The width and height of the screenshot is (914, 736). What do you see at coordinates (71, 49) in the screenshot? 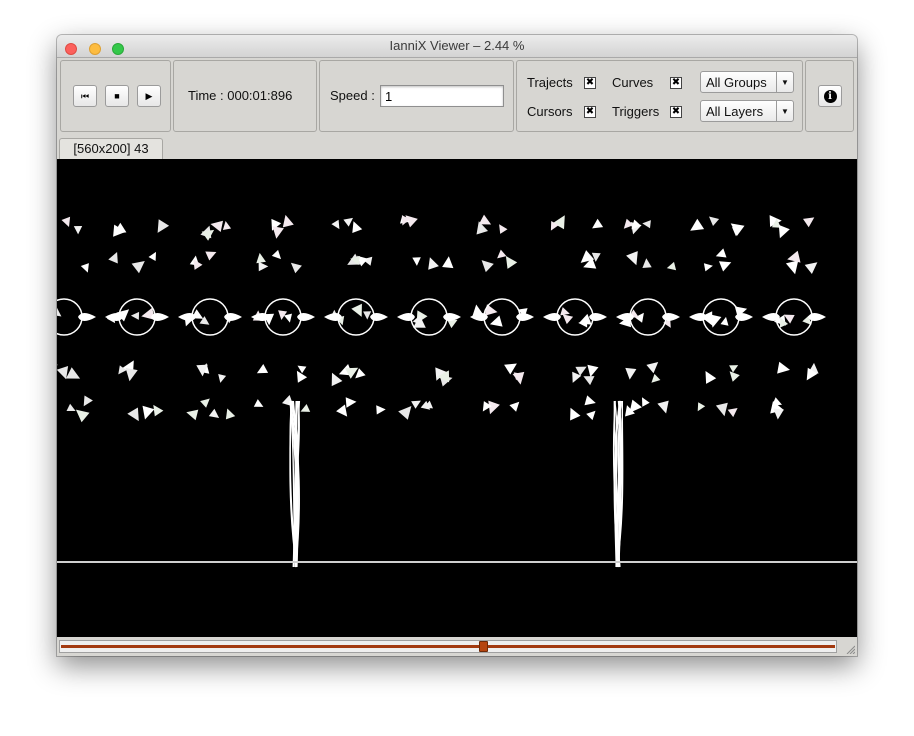
I see `close-window-icon` at bounding box center [71, 49].